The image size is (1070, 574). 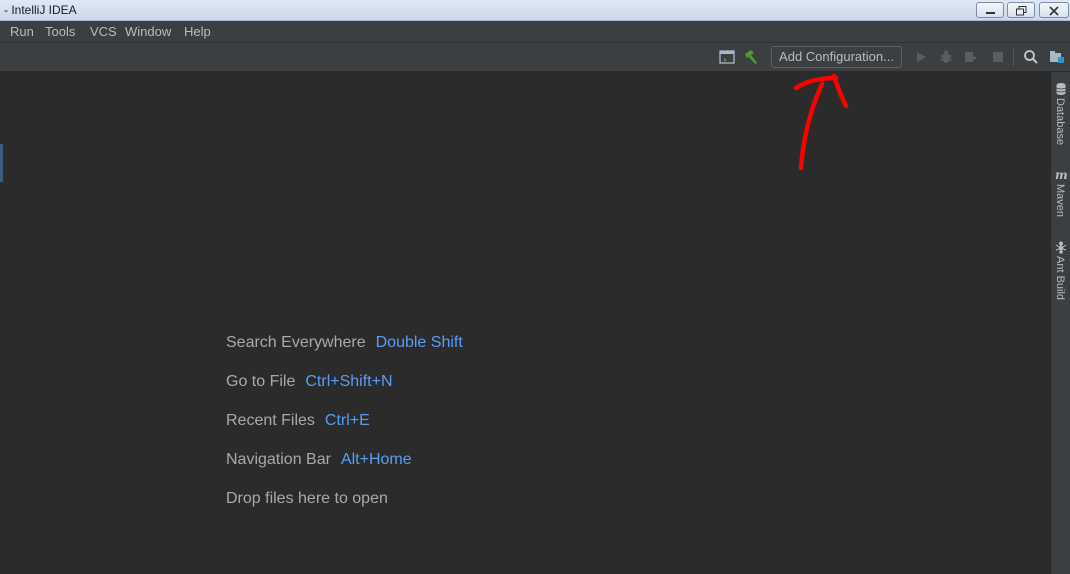 I want to click on tool-window-maven: m Maven, so click(x=1060, y=196).